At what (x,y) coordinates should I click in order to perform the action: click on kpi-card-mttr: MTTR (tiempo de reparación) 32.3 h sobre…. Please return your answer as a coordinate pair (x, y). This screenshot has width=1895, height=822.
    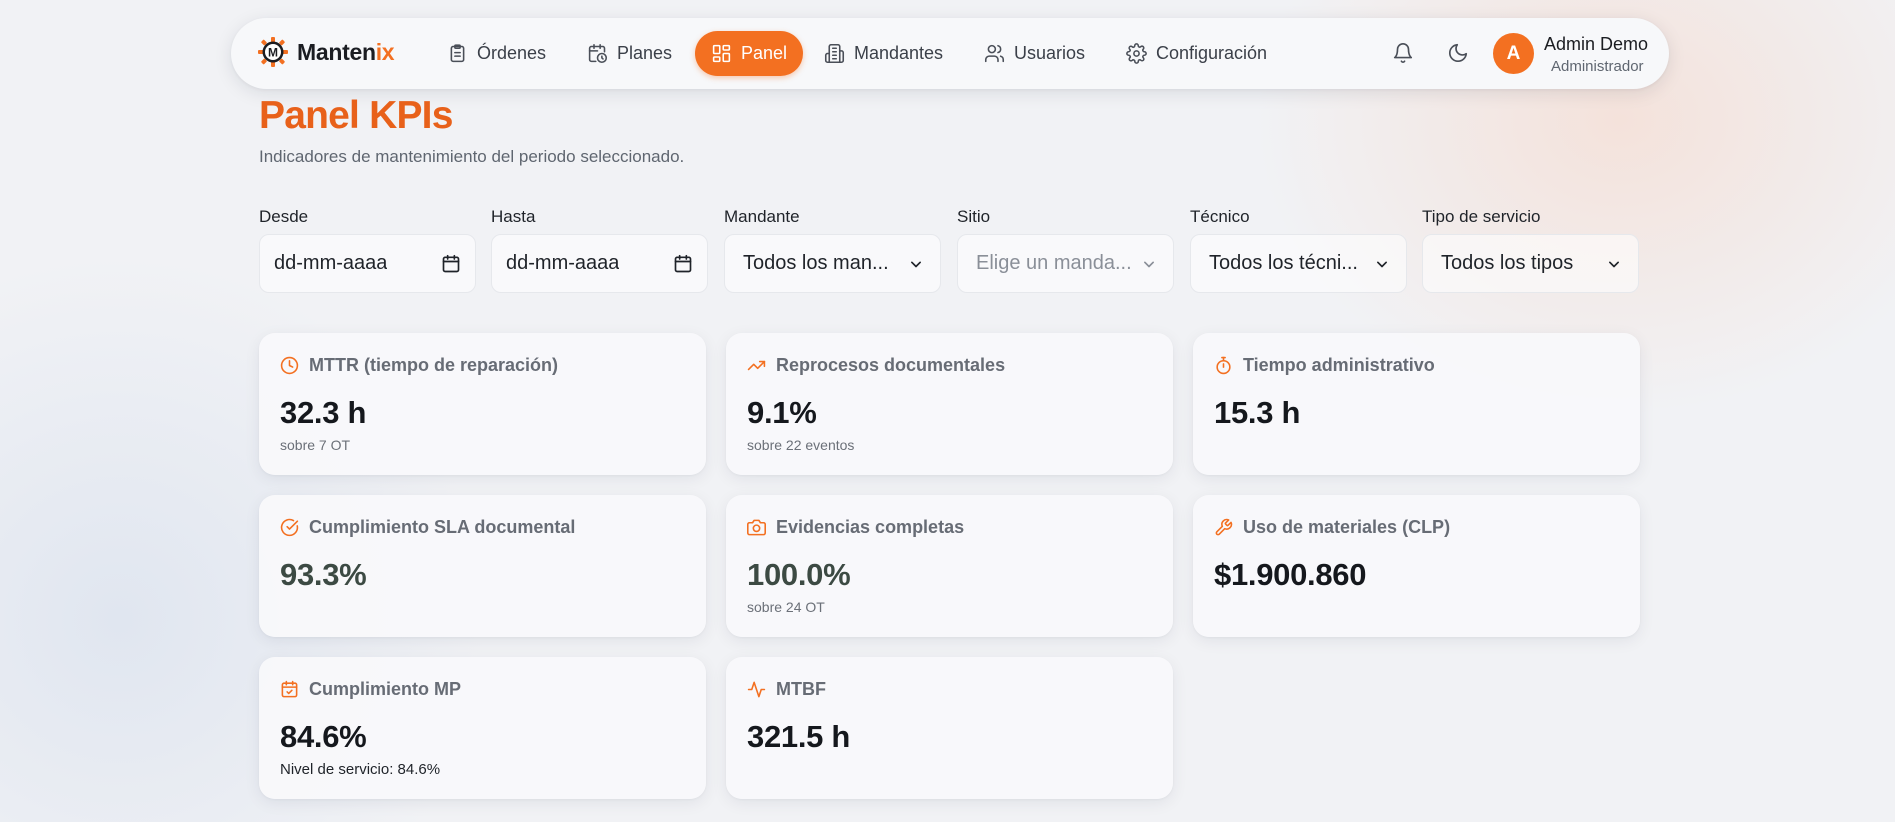
    Looking at the image, I should click on (482, 404).